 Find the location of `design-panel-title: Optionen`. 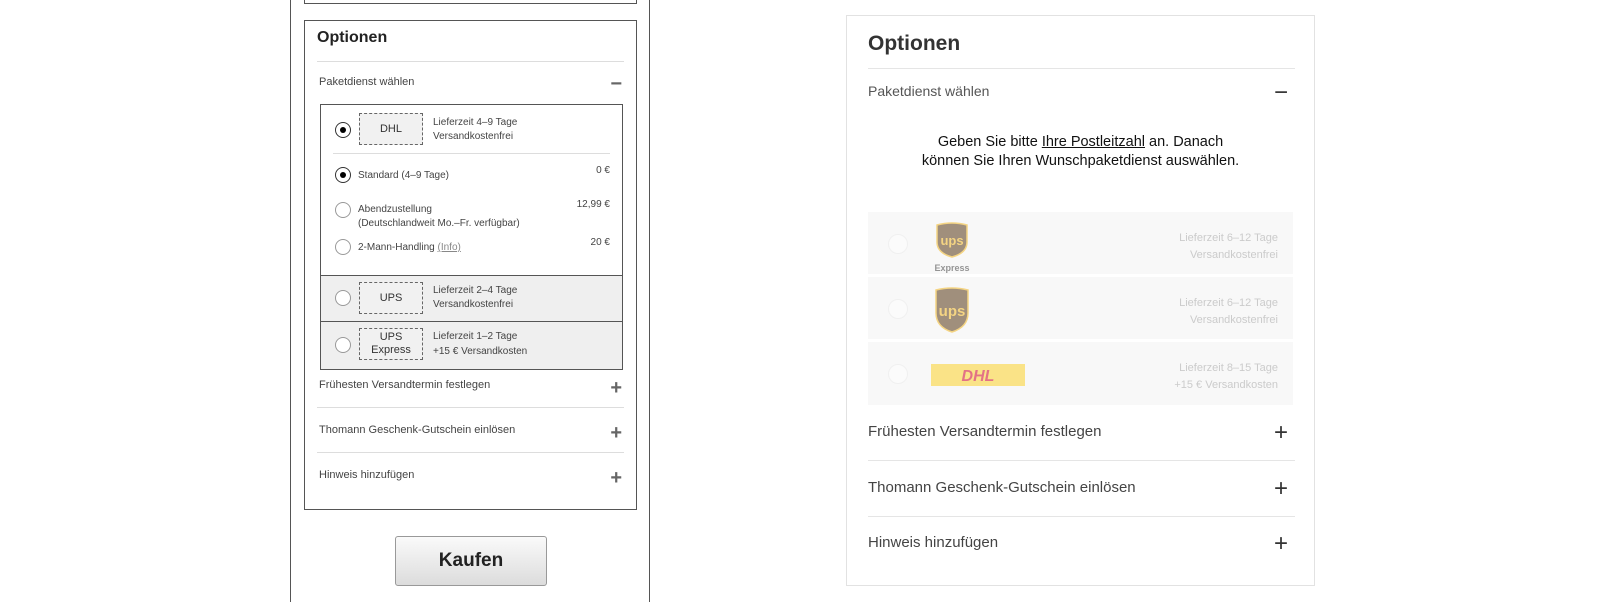

design-panel-title: Optionen is located at coordinates (914, 43).